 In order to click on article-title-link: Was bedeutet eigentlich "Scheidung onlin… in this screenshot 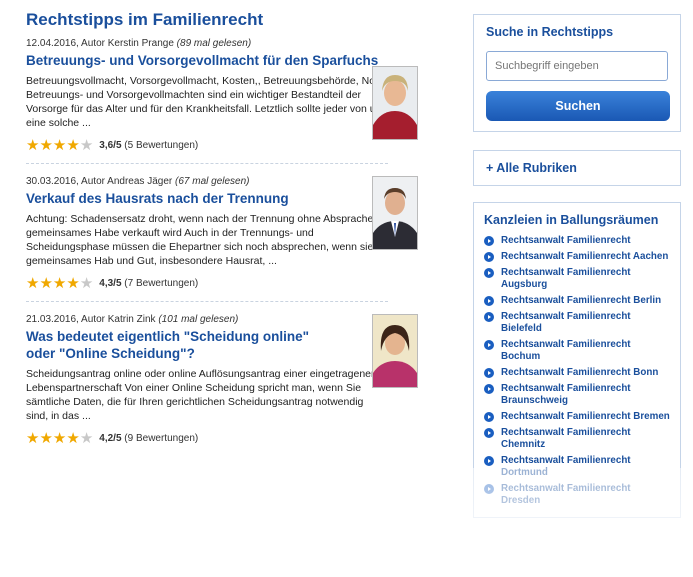, I will do `click(176, 345)`.